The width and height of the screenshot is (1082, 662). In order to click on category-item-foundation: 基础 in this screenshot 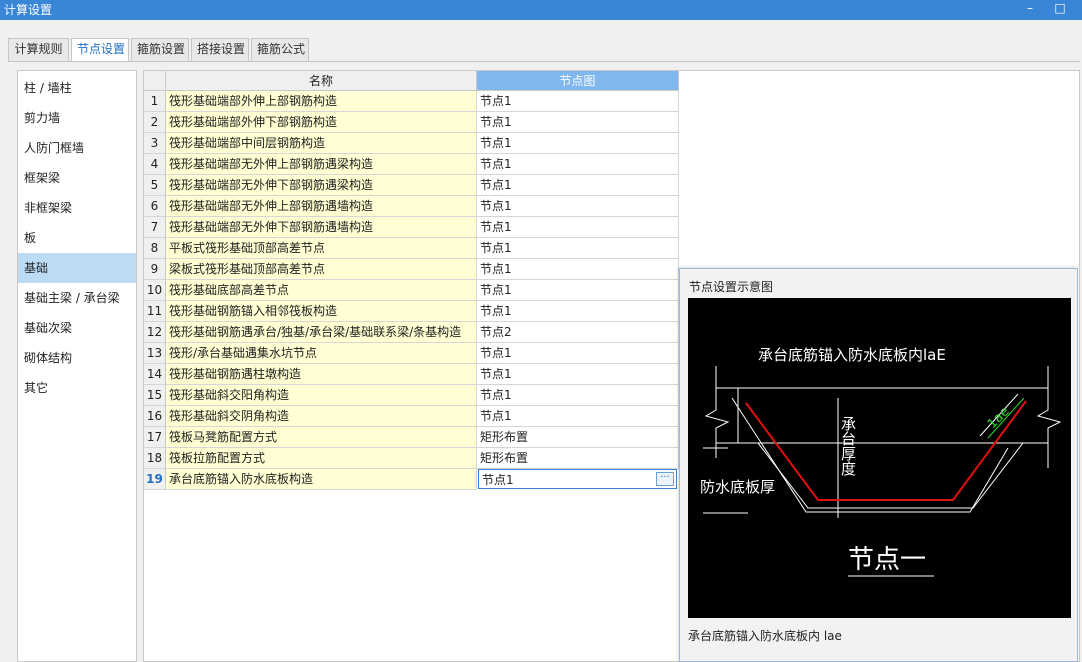, I will do `click(77, 268)`.